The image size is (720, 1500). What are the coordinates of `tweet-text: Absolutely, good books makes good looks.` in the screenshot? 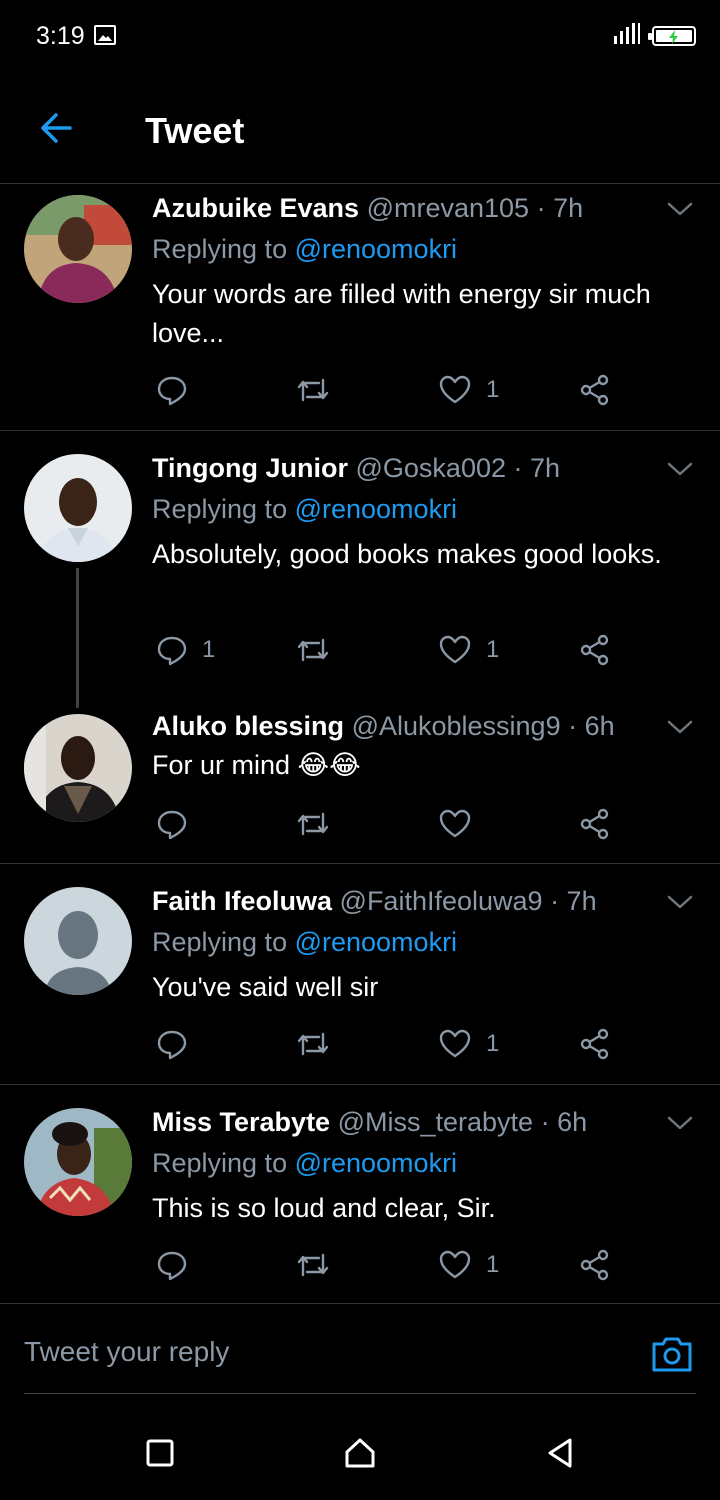 It's located at (407, 554).